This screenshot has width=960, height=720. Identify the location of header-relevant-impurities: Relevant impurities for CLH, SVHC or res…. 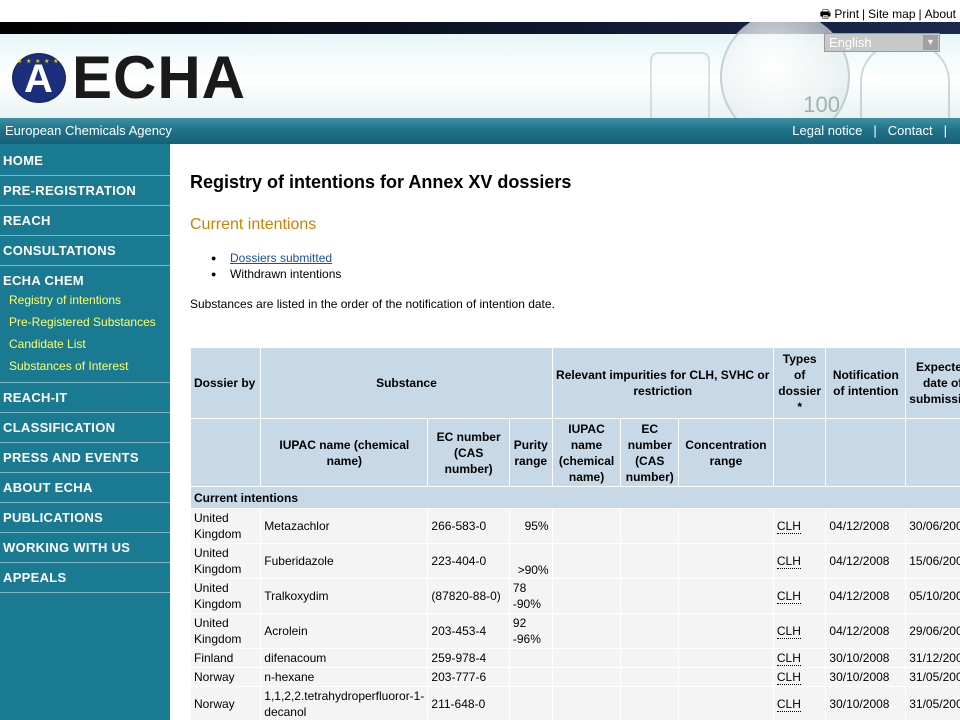
(662, 383).